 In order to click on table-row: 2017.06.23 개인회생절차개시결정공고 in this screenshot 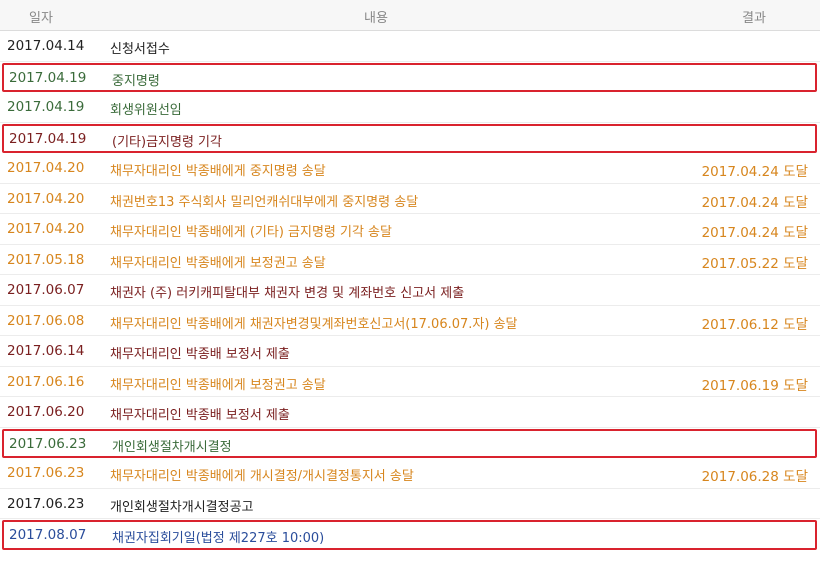, I will do `click(410, 504)`.